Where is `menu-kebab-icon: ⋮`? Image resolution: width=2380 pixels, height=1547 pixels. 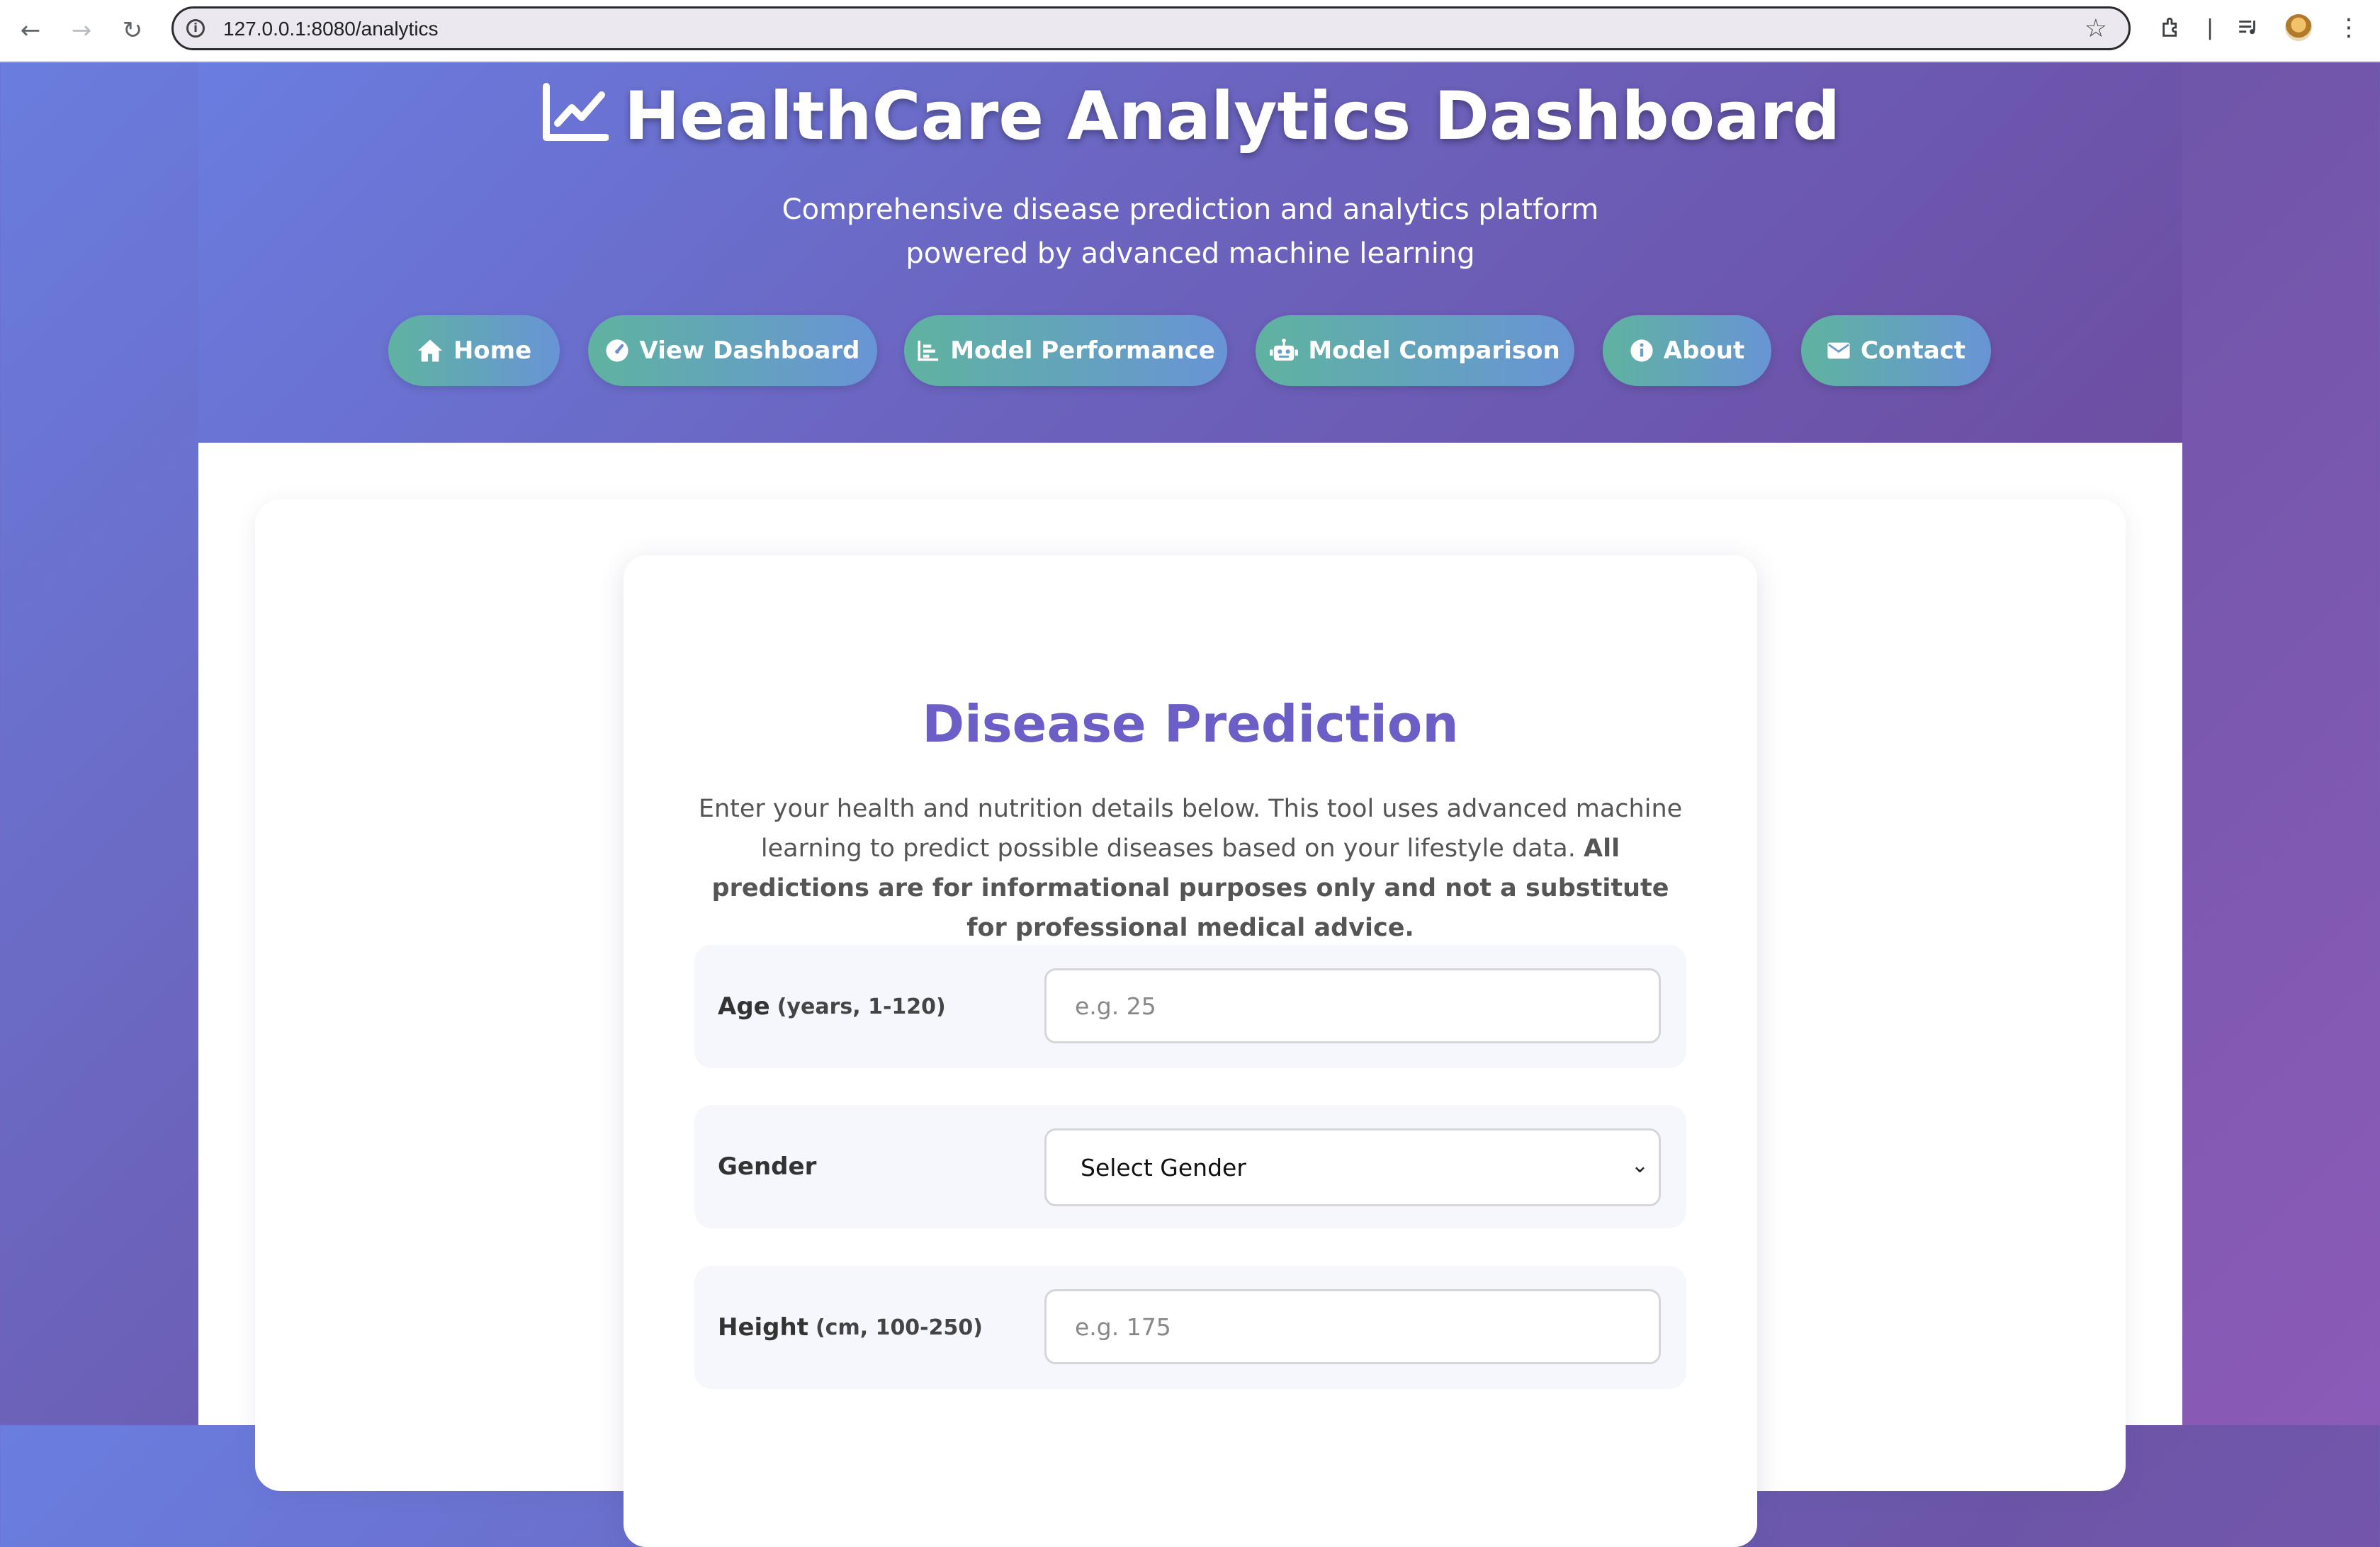 menu-kebab-icon: ⋮ is located at coordinates (2349, 28).